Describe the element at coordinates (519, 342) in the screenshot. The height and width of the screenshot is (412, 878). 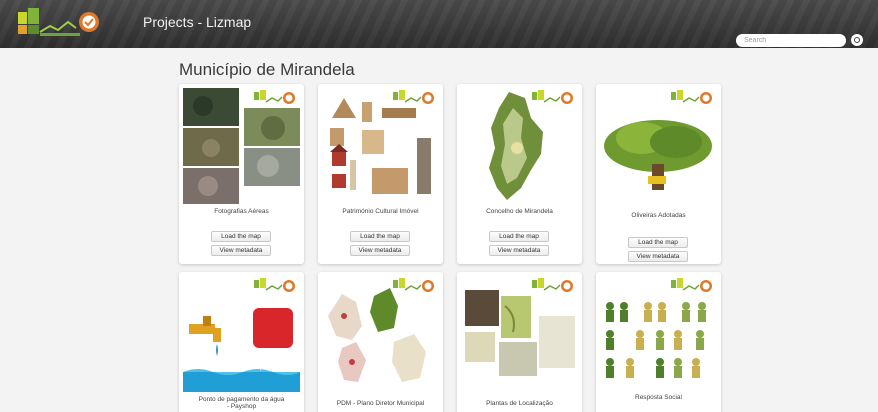
I see `project-card: Plantas de Localização` at that location.